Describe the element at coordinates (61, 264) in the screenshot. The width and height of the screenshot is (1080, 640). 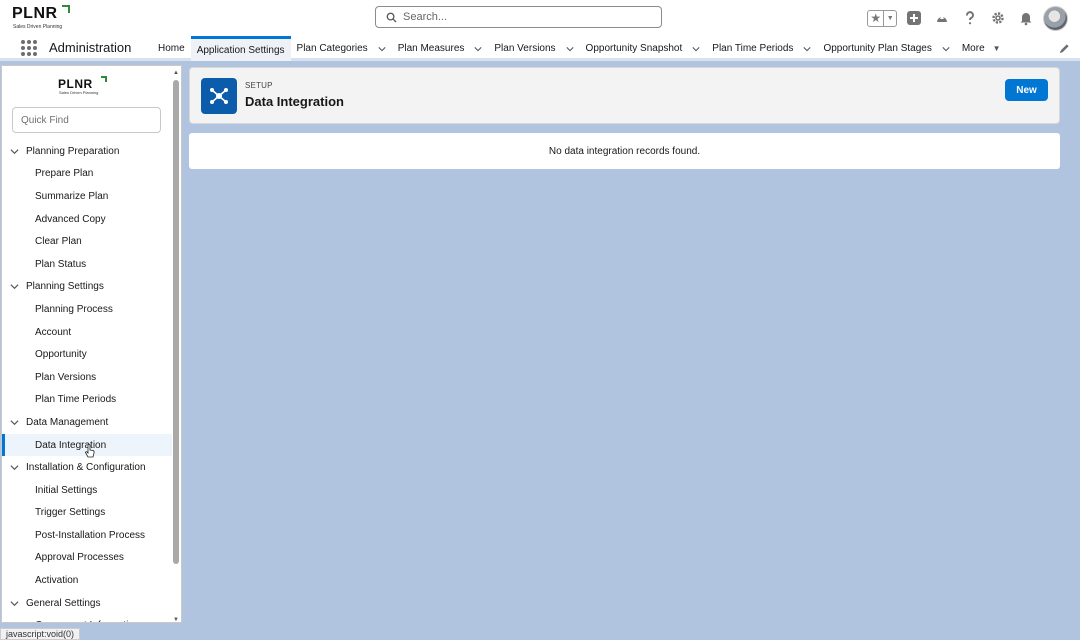
I see `sidebar-item-label: Plan Status` at that location.